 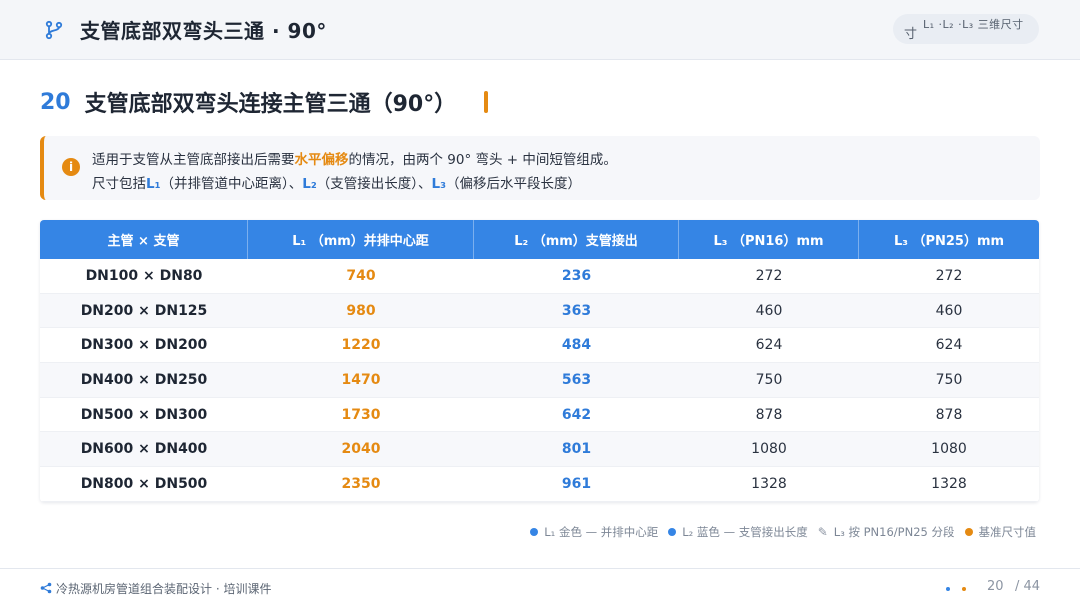 What do you see at coordinates (164, 589) in the screenshot?
I see `footer-course-title: 冷热源机房管道组合装配设计 · 培训课件` at bounding box center [164, 589].